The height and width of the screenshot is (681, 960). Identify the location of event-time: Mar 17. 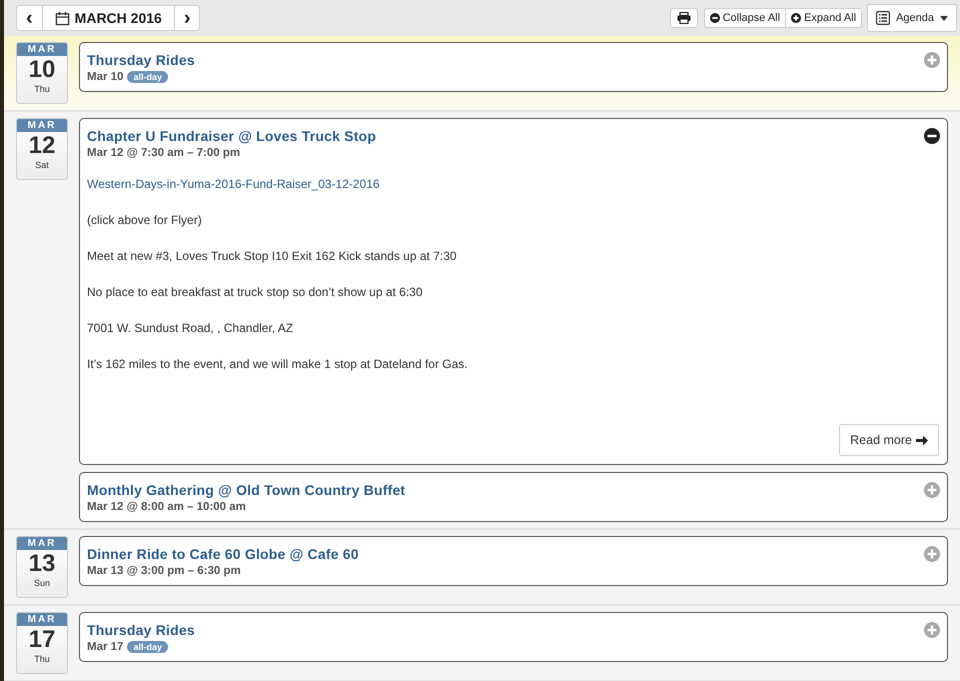
(105, 647).